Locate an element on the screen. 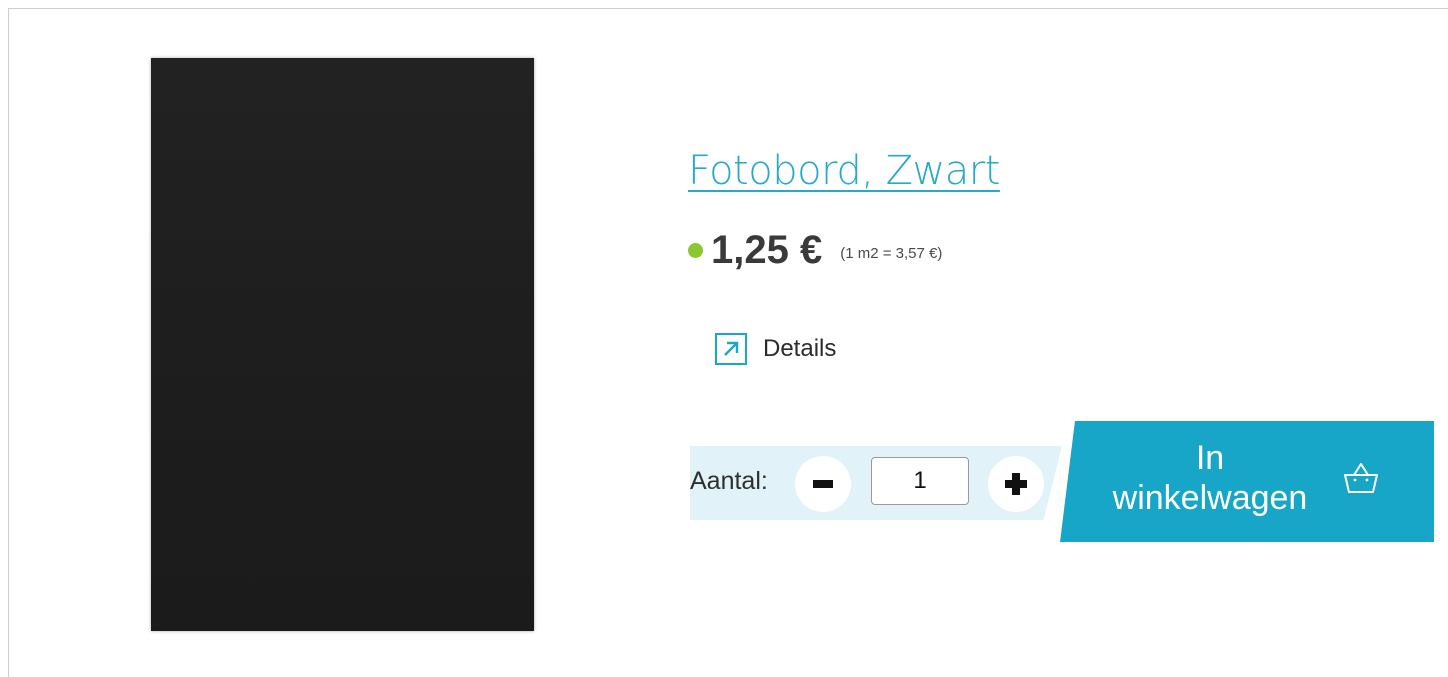 The height and width of the screenshot is (677, 1448). decrement-button is located at coordinates (823, 484).